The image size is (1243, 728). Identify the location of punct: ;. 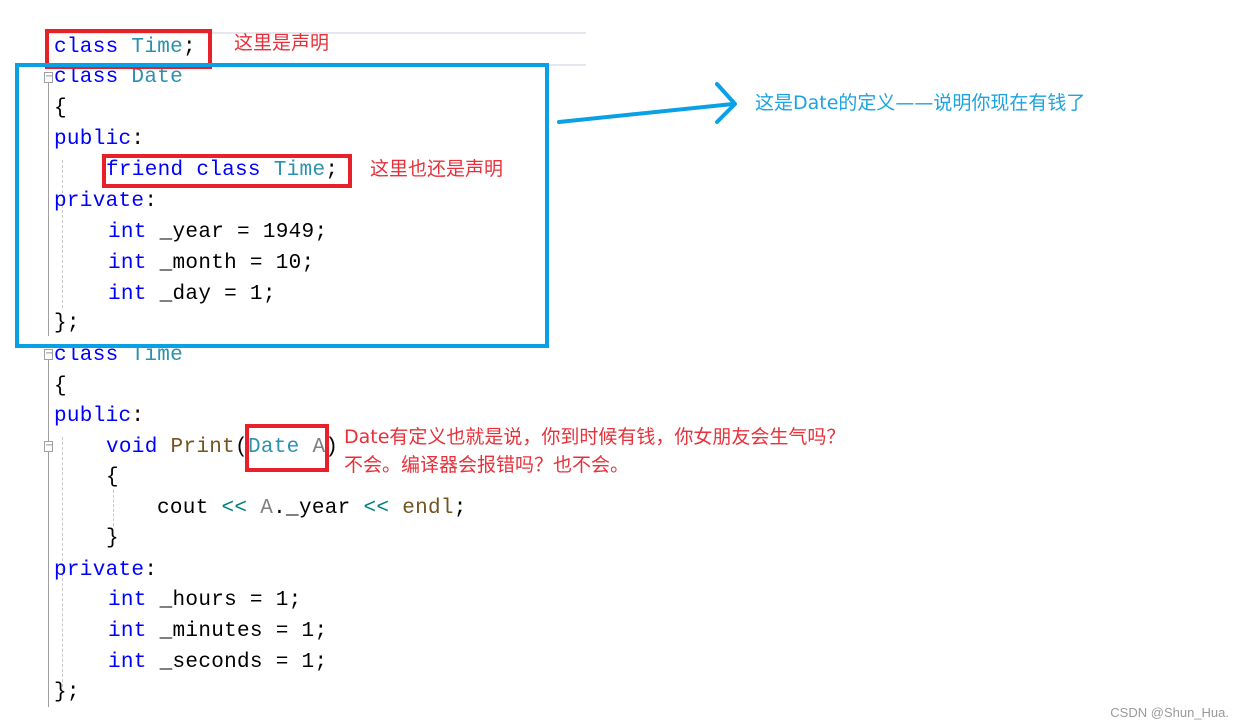
(460, 508).